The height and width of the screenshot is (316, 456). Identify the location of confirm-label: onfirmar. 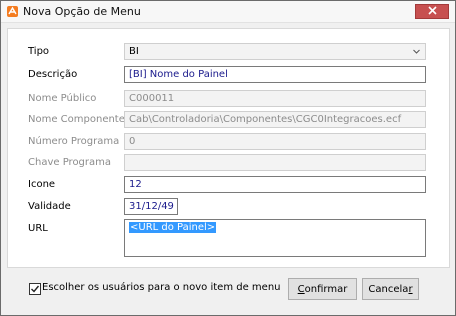
(326, 289).